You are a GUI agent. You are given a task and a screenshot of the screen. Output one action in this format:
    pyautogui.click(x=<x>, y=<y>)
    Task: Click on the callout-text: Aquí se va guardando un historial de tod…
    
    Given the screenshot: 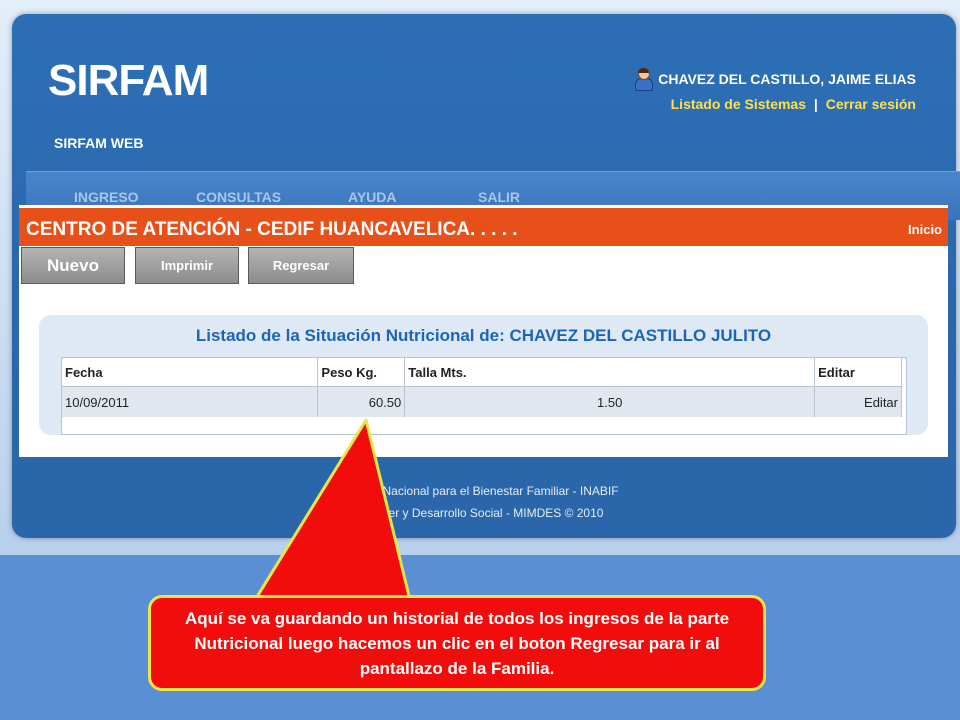 What is the action you would take?
    pyautogui.click(x=457, y=643)
    